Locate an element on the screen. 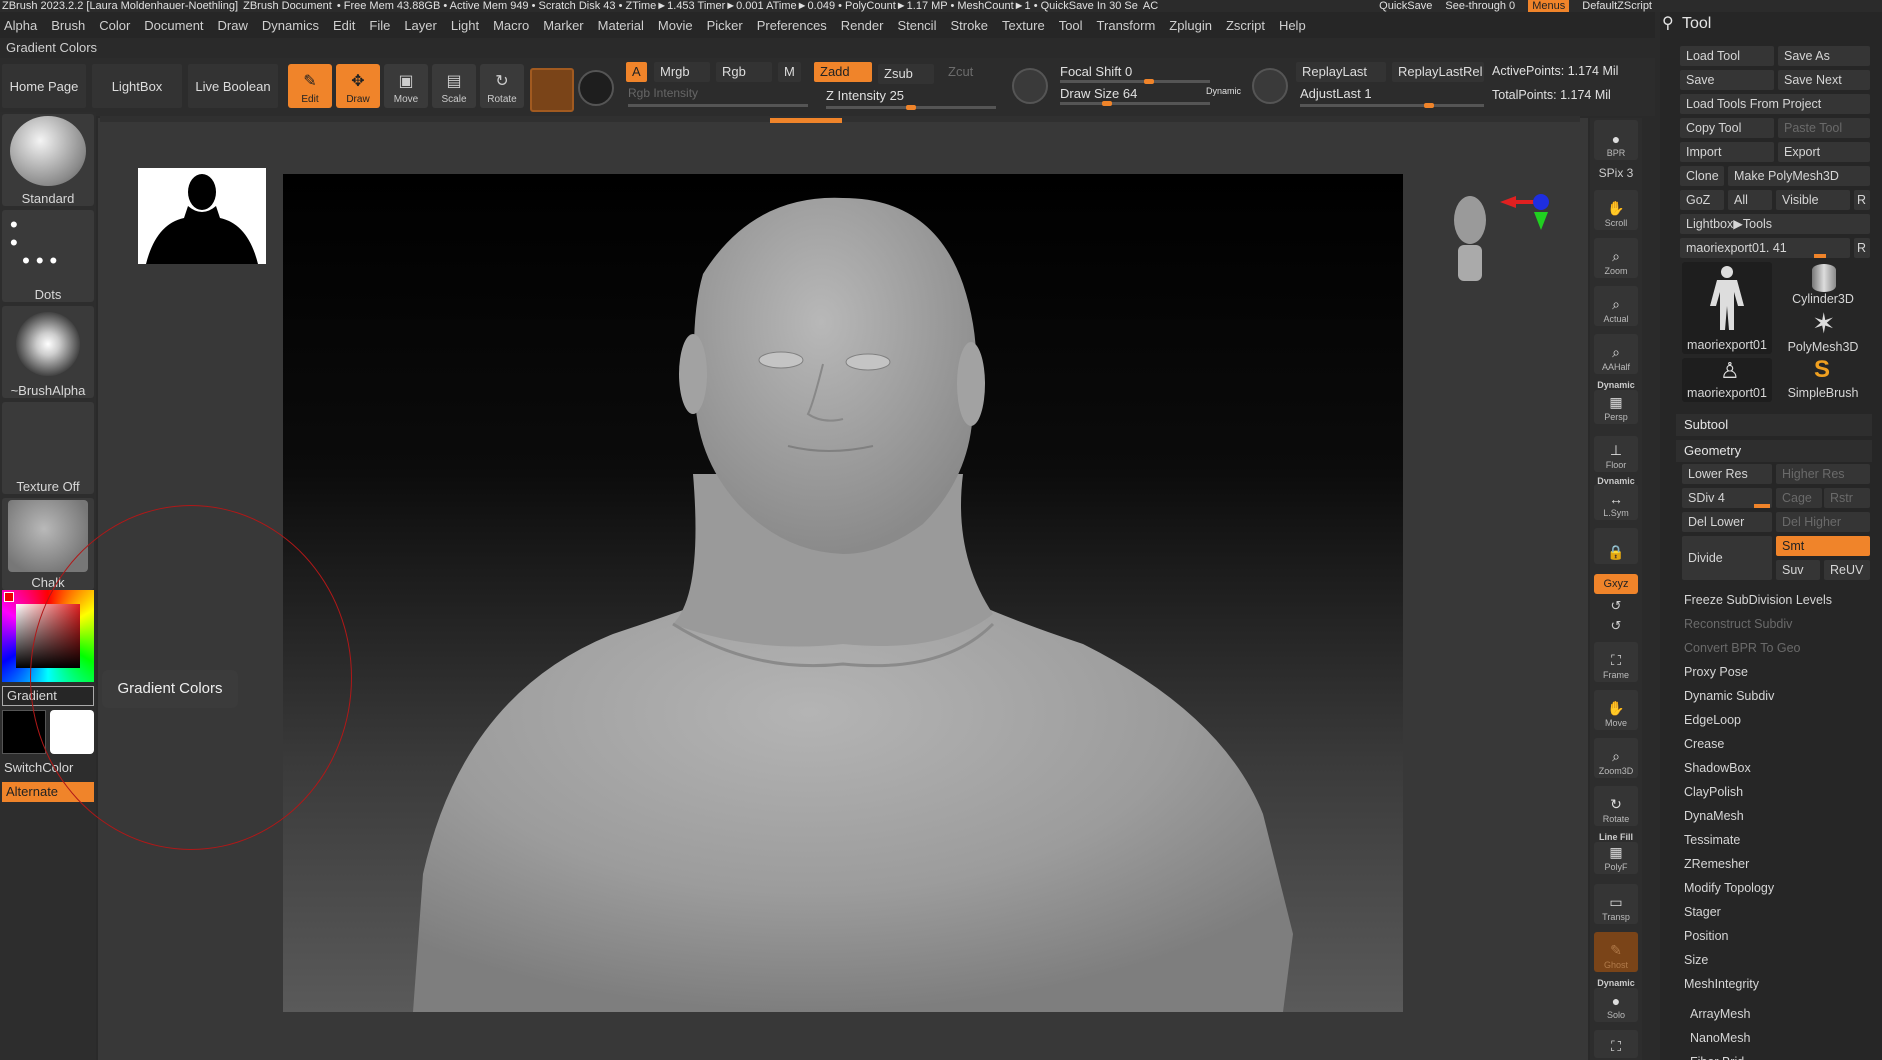 Image resolution: width=1882 pixels, height=1060 pixels. replay-last-button: ReplayLast is located at coordinates (1341, 72).